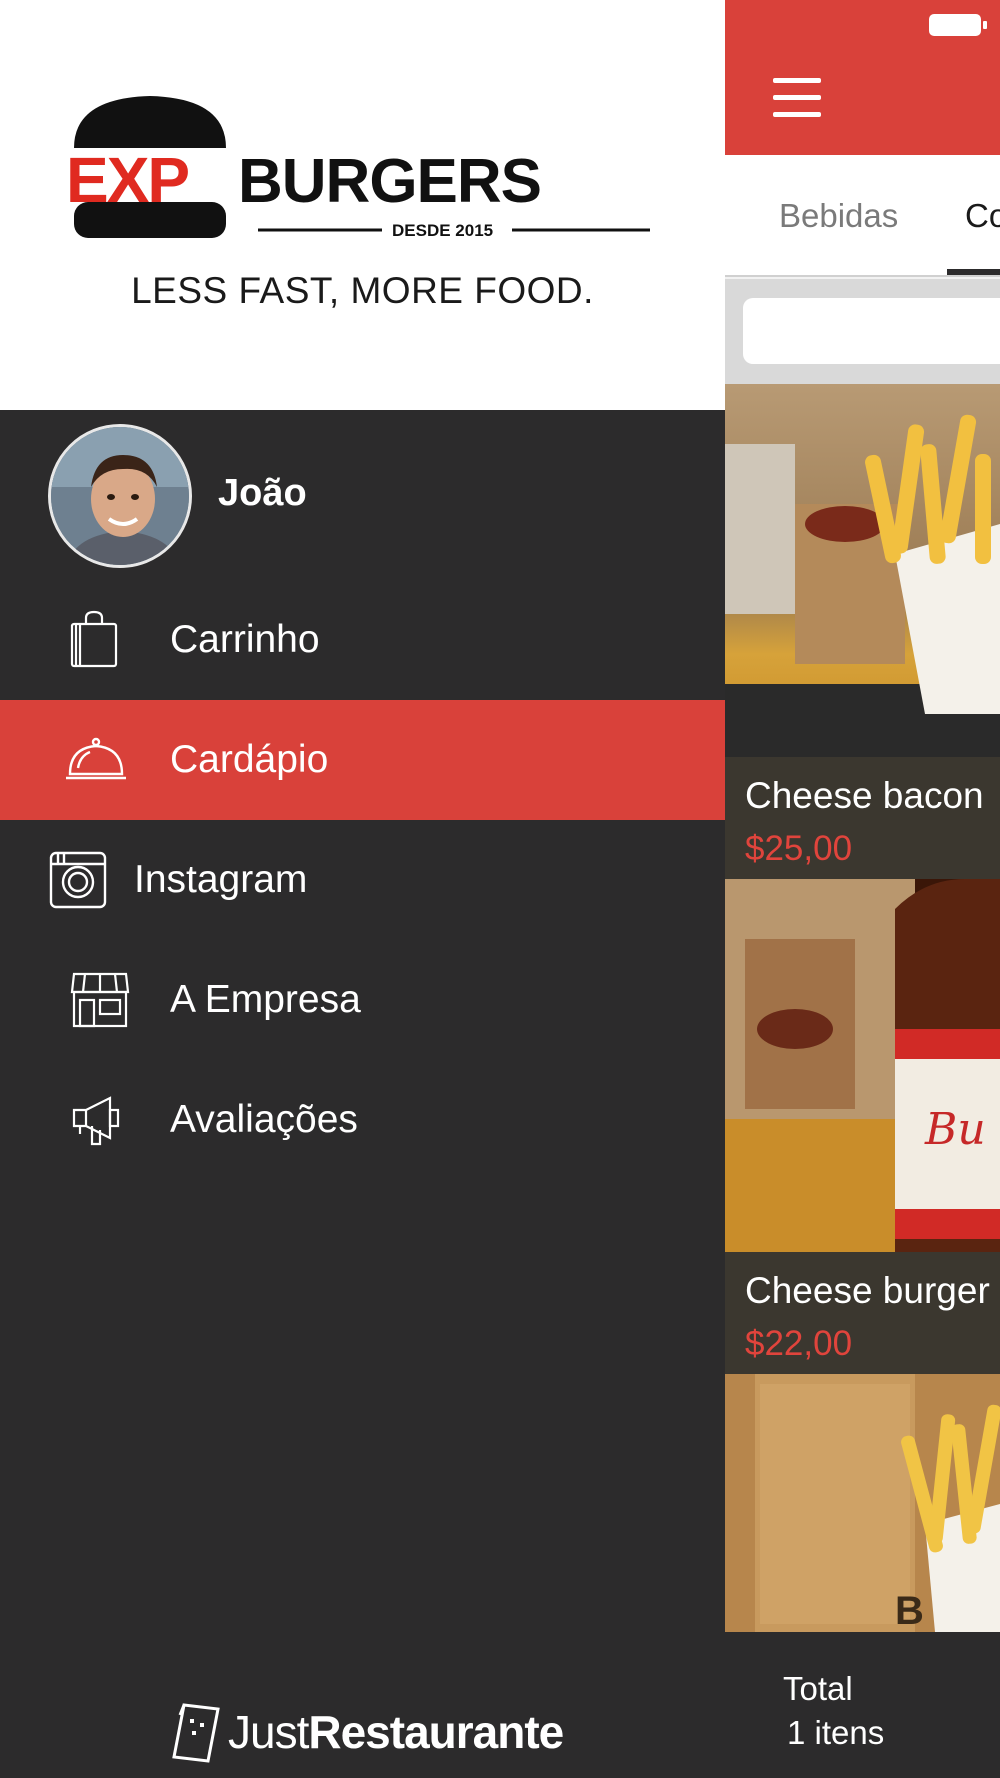  What do you see at coordinates (362, 495) in the screenshot?
I see `user-profile: João` at bounding box center [362, 495].